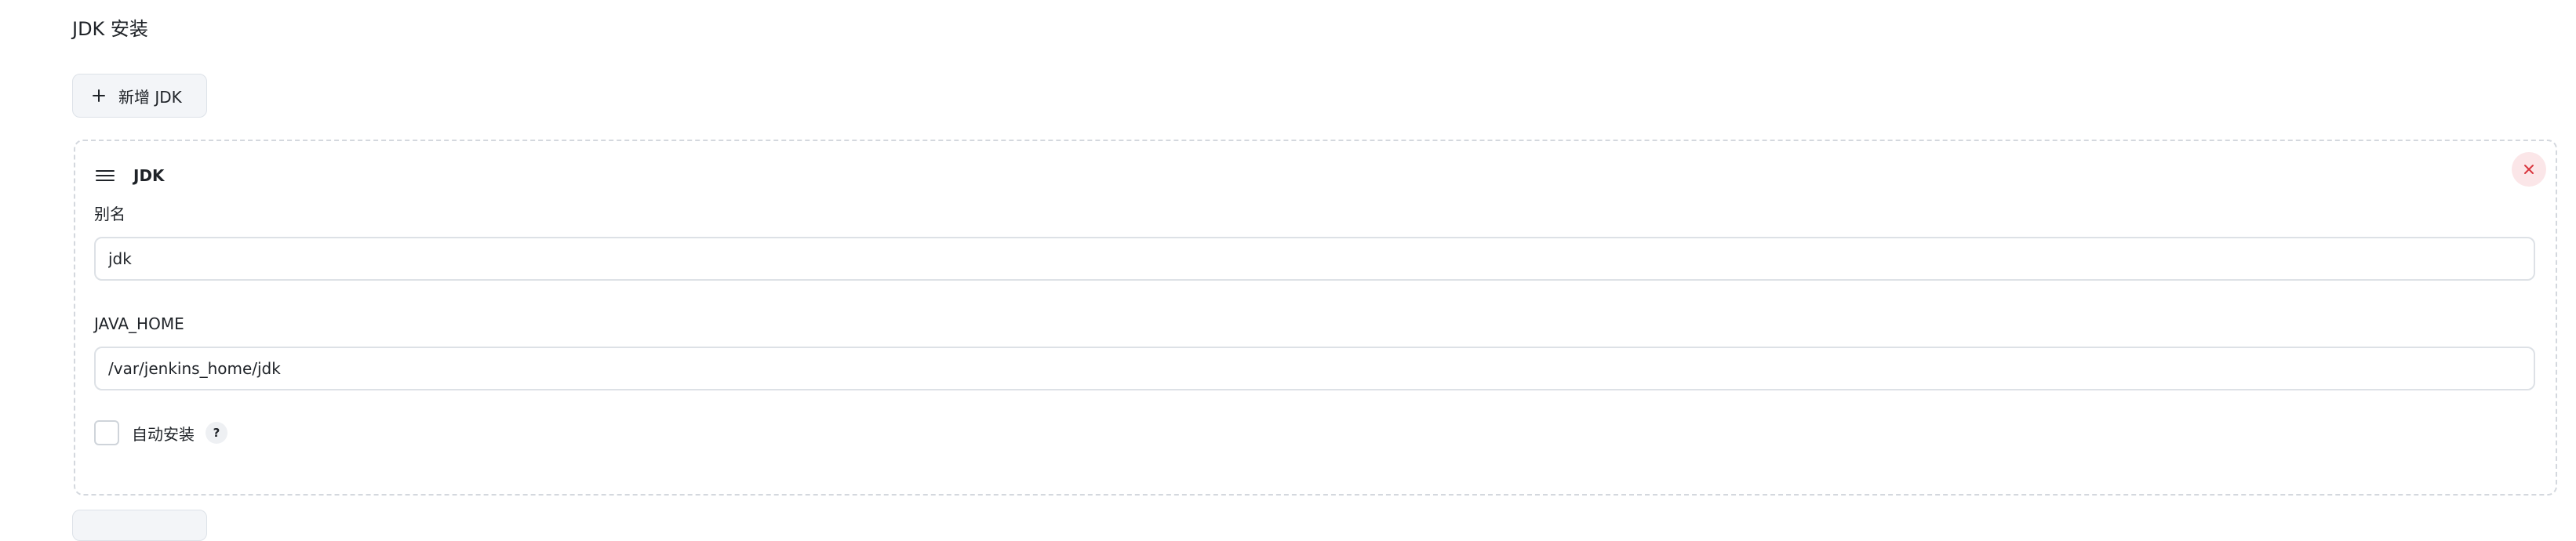 Image resolution: width=2576 pixels, height=541 pixels. I want to click on close-icon, so click(2529, 169).